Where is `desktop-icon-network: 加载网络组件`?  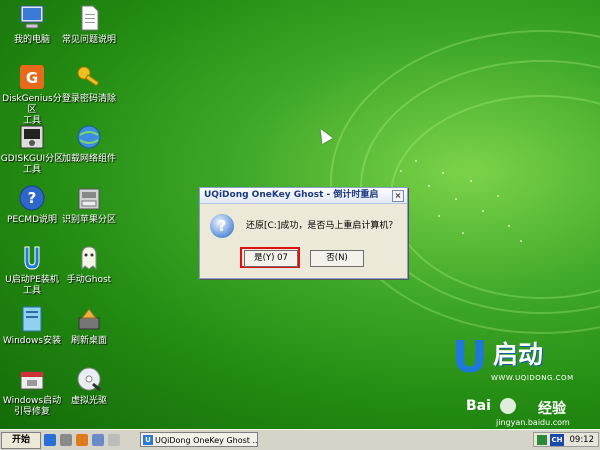
desktop-icon-network: 加载网络组件 is located at coordinates (89, 143).